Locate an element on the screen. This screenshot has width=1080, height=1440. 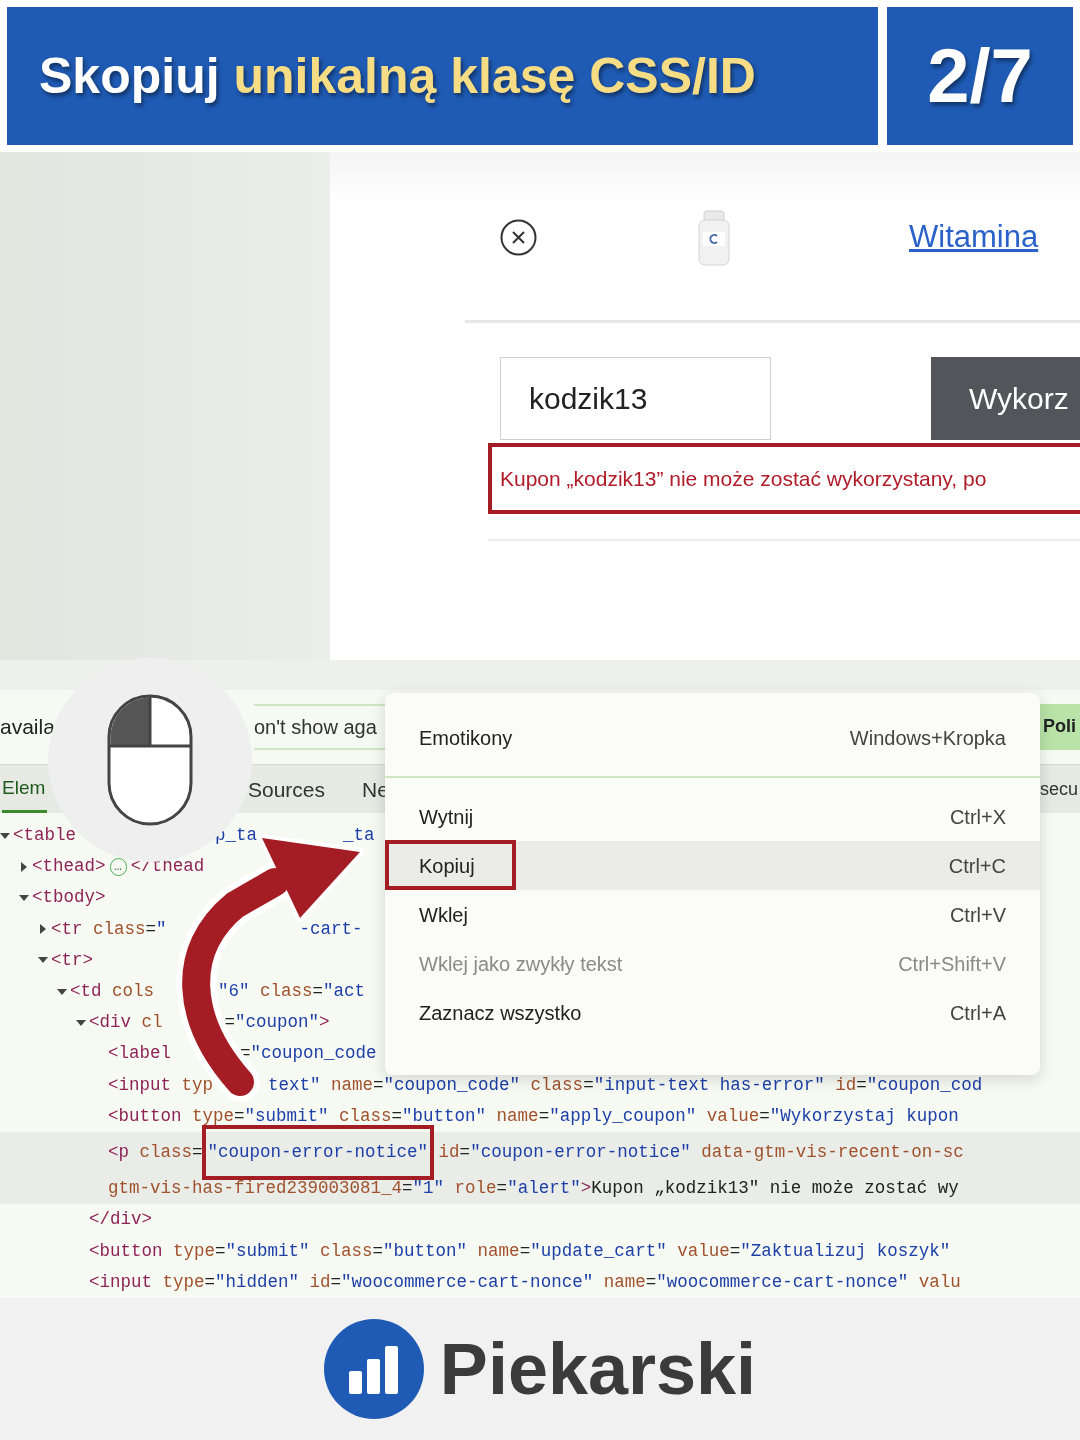
logo-icon is located at coordinates (373, 1369).